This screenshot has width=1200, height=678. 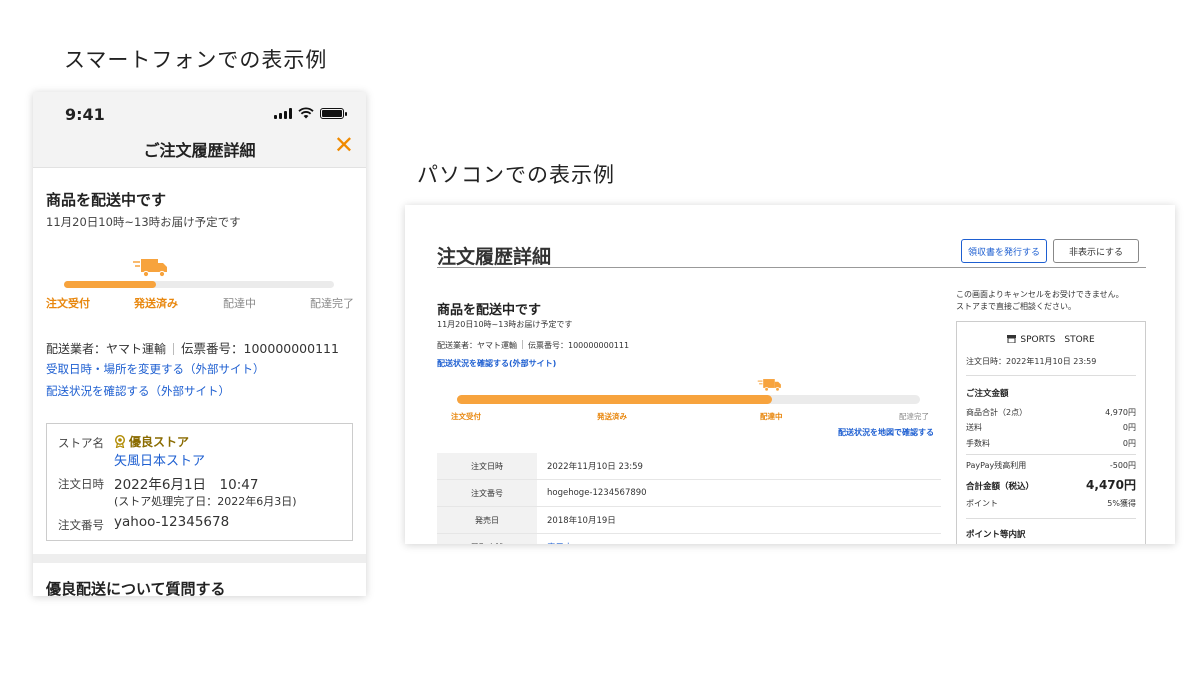 I want to click on section-divider, so click(x=199, y=558).